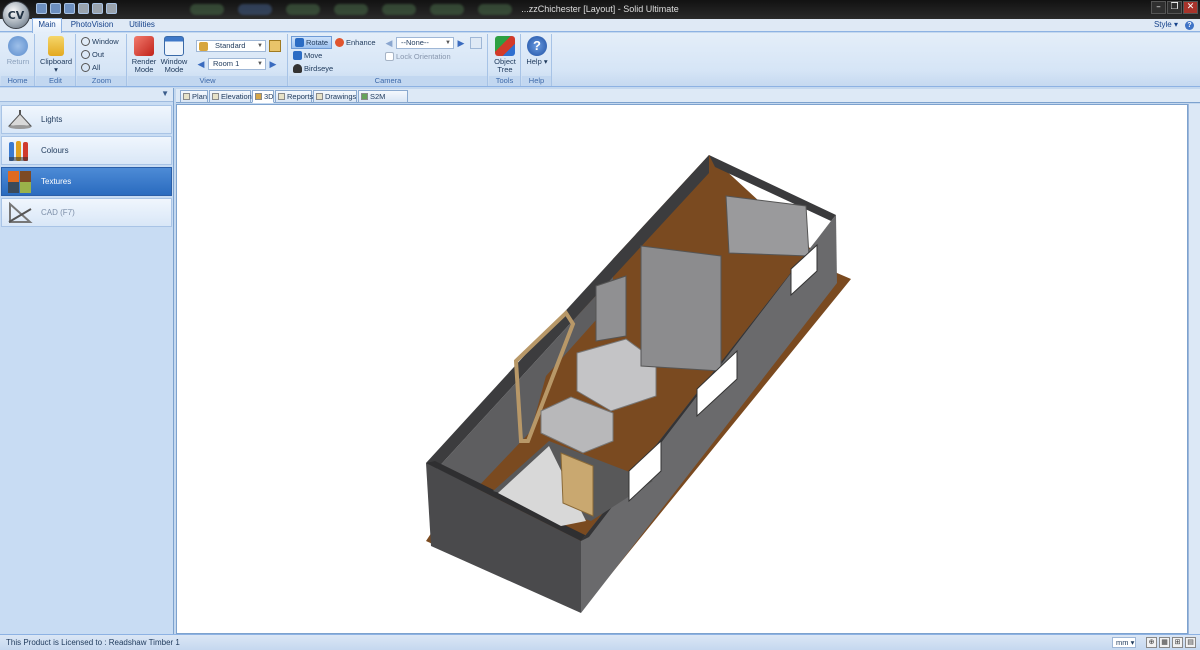 The width and height of the screenshot is (1200, 650). What do you see at coordinates (1190, 642) in the screenshot?
I see `layers-icon: ▤` at bounding box center [1190, 642].